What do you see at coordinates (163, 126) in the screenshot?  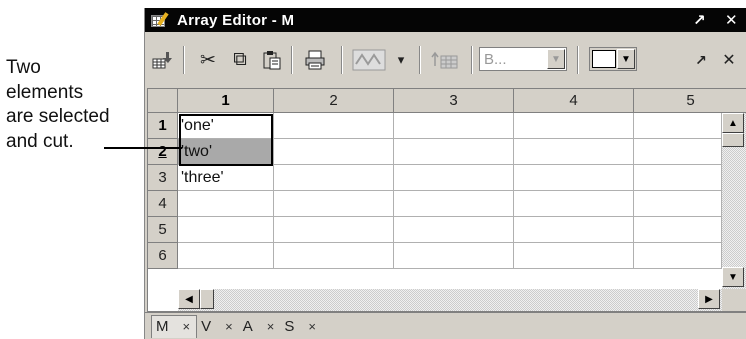 I see `row-header: 1` at bounding box center [163, 126].